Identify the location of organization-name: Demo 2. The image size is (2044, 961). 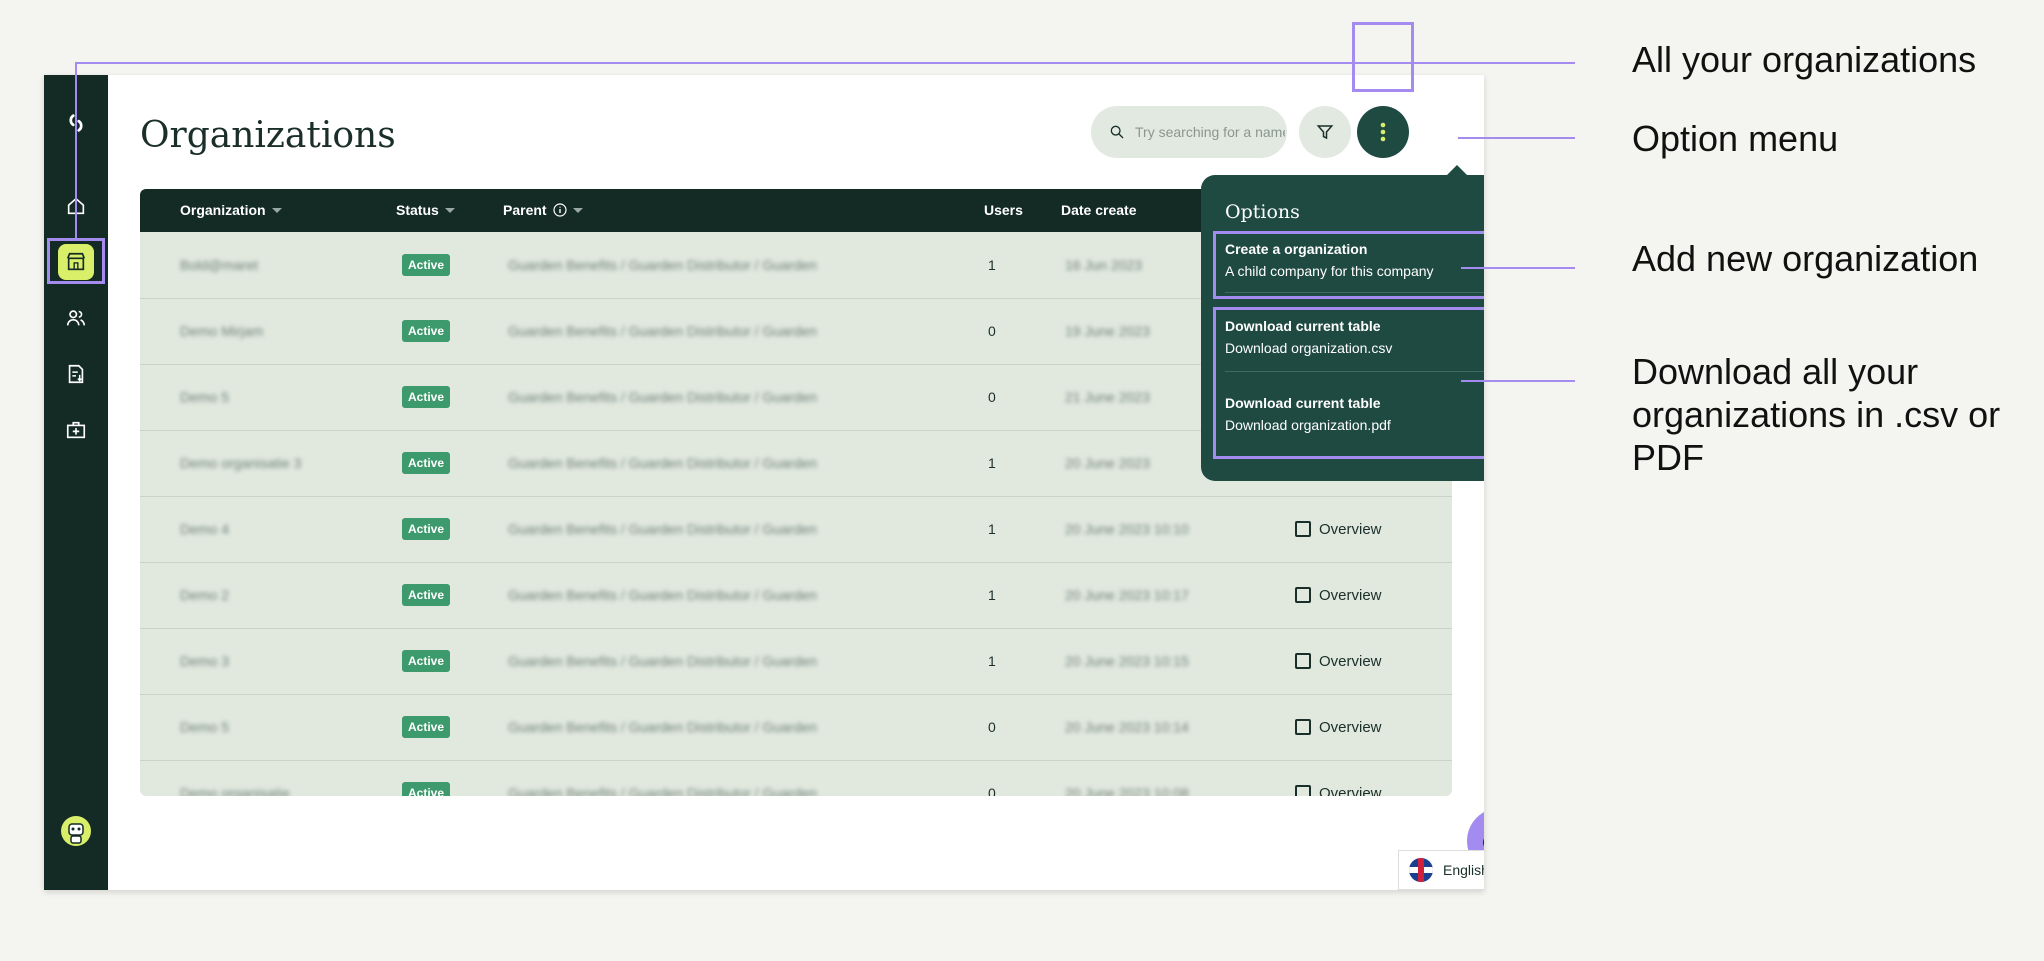
(205, 595).